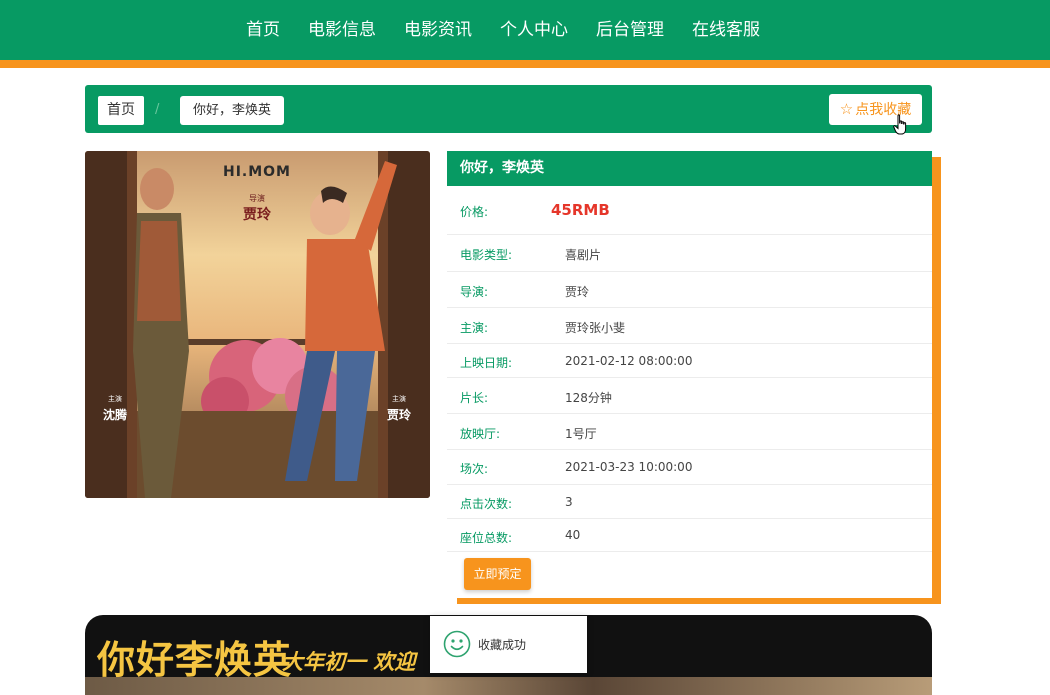  What do you see at coordinates (689, 290) in the screenshot?
I see `detail-row: 导演: 贾玲` at bounding box center [689, 290].